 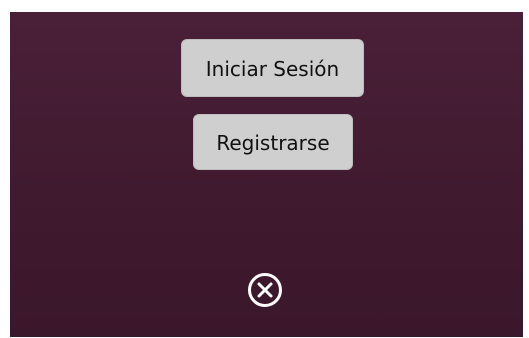 What do you see at coordinates (273, 142) in the screenshot?
I see `register-button: Registrarse` at bounding box center [273, 142].